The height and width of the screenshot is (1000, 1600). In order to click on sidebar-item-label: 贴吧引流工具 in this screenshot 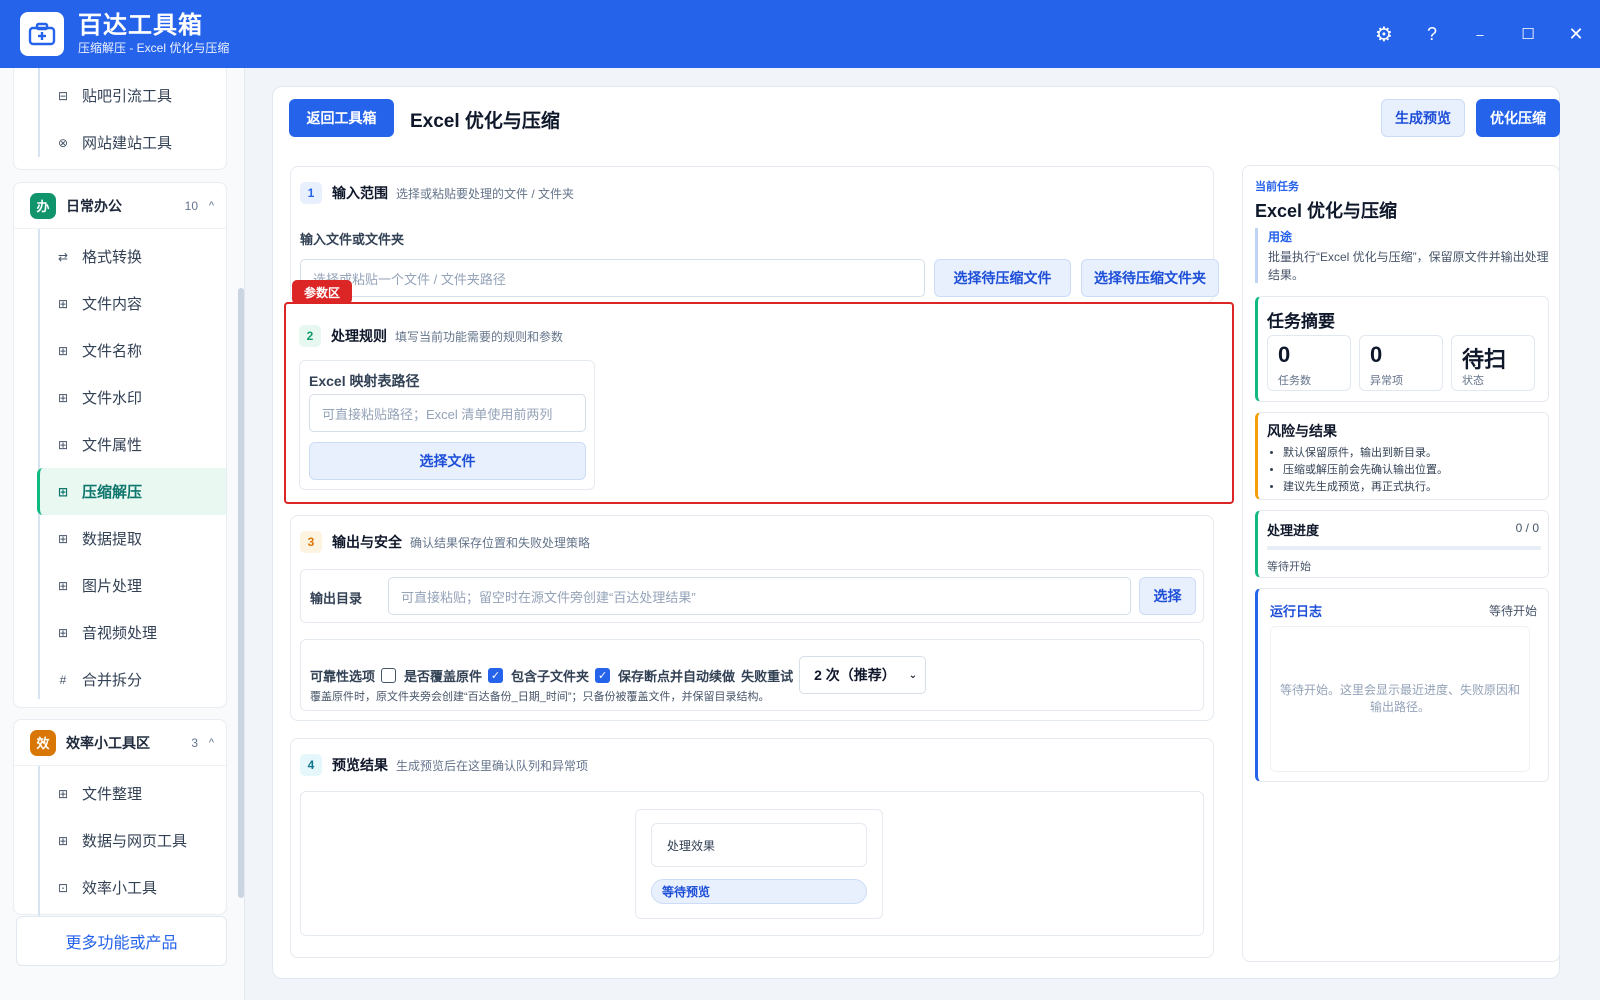, I will do `click(127, 96)`.